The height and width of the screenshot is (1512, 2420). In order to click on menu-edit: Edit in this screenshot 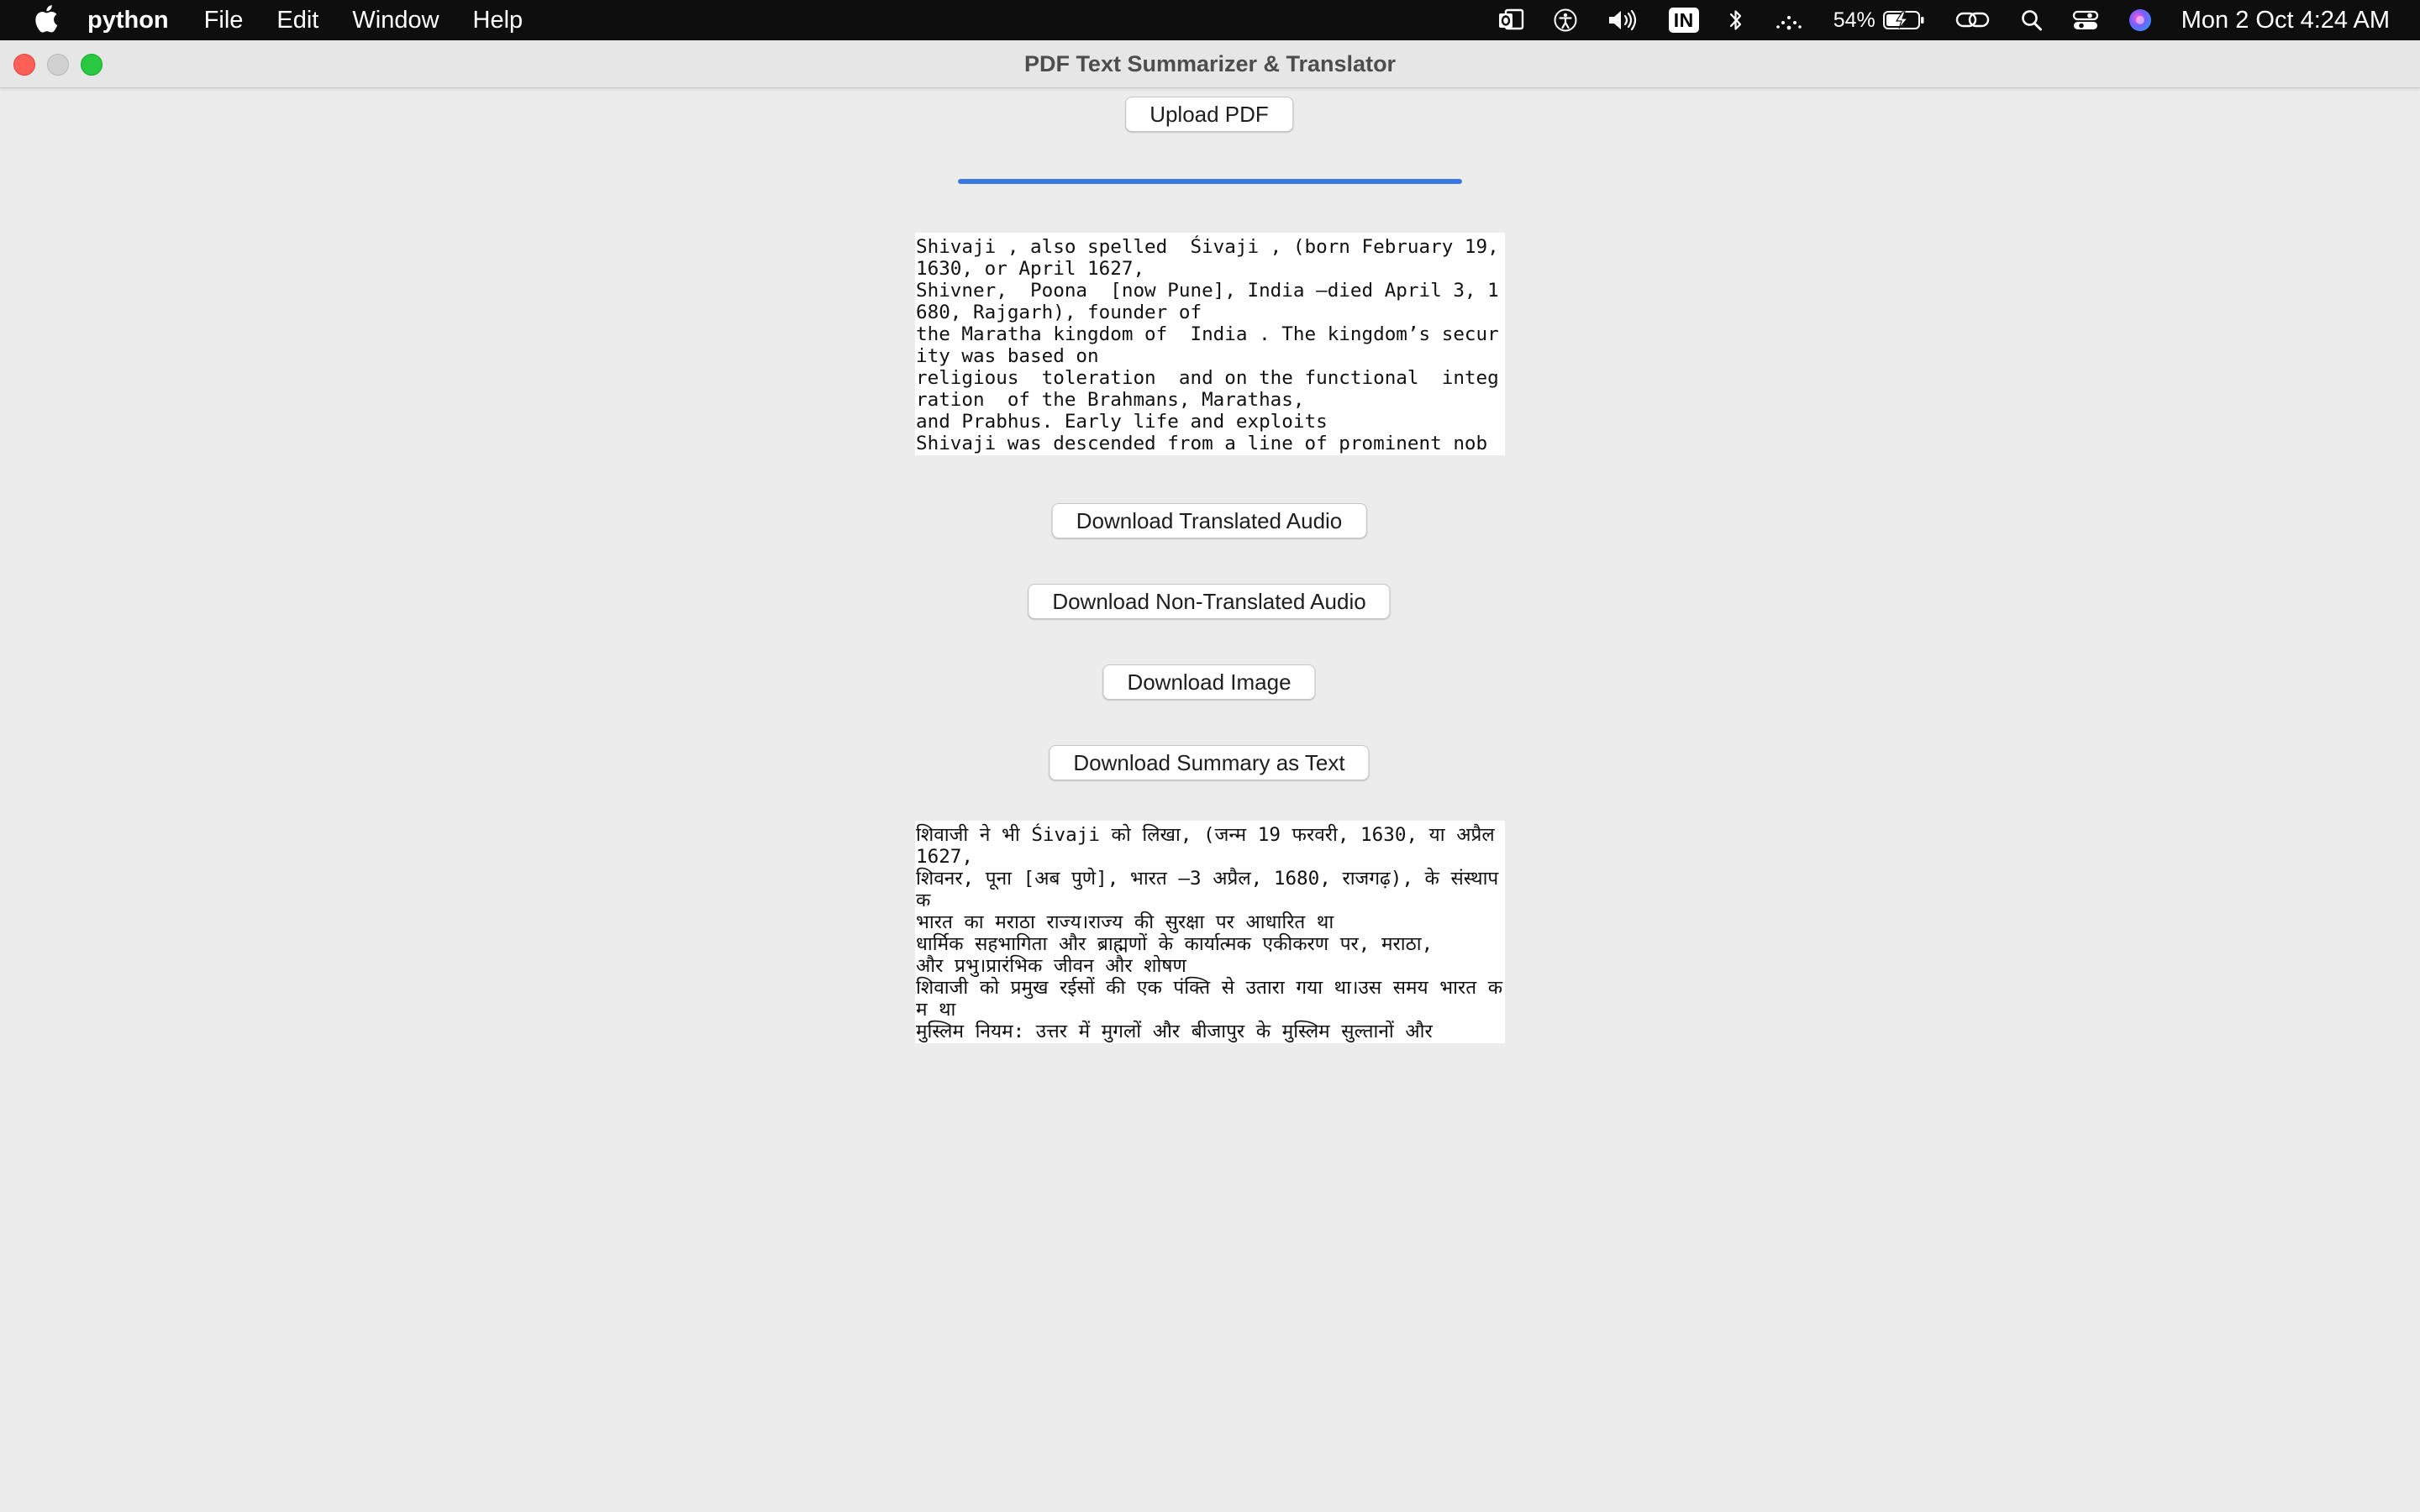, I will do `click(297, 20)`.